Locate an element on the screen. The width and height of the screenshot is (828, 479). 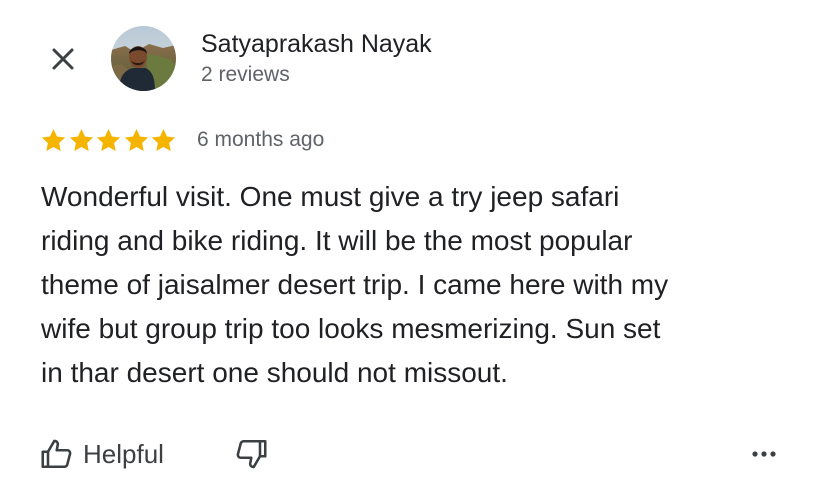
avatar-photo is located at coordinates (143, 58).